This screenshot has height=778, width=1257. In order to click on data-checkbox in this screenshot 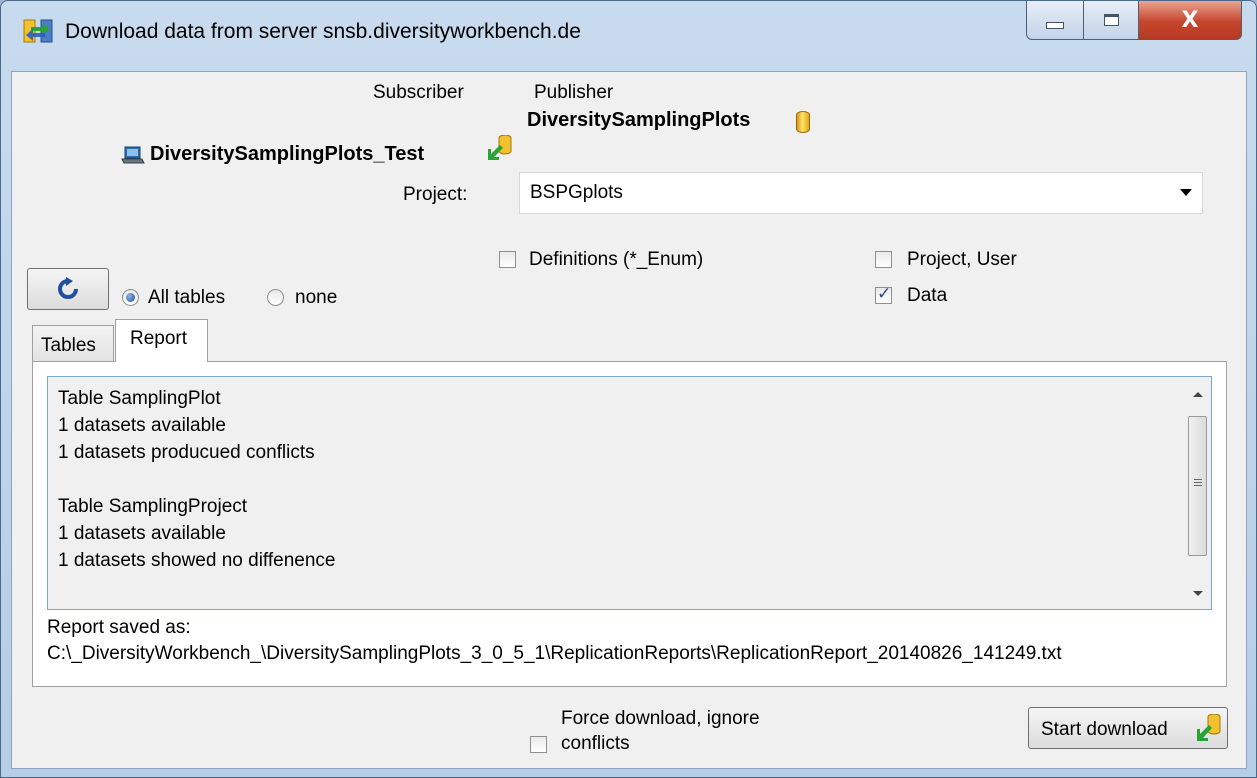, I will do `click(883, 294)`.